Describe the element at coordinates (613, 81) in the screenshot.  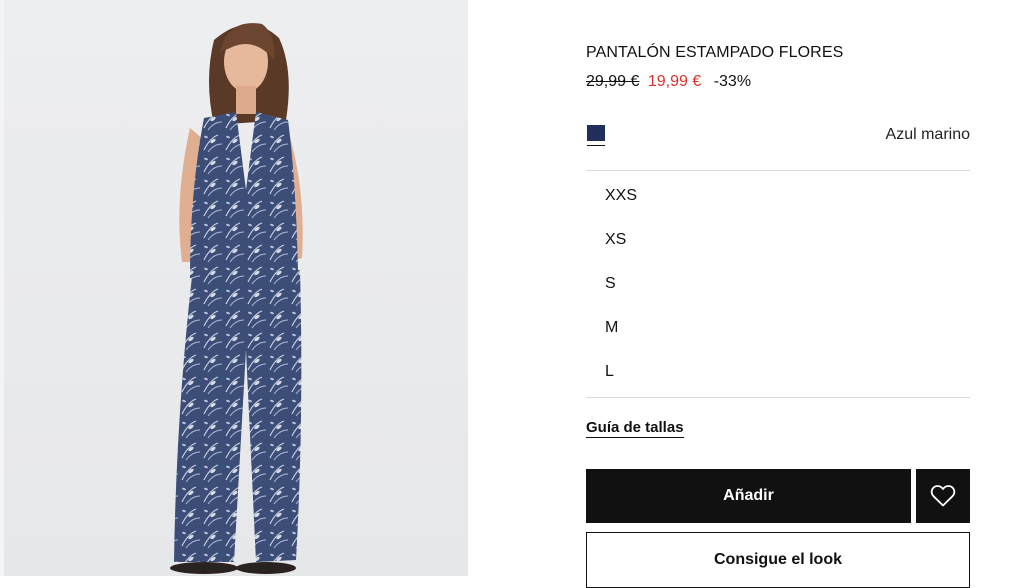
I see `original-price: 29,99 €` at that location.